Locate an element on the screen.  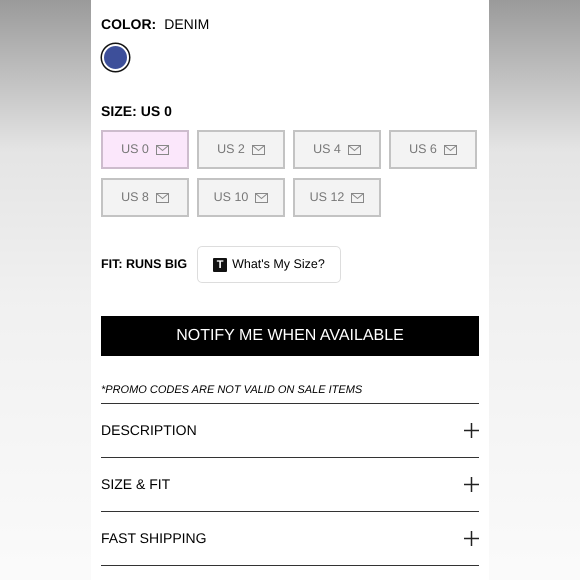
notify-button: NOTIFY ME WHEN AVAILABLE is located at coordinates (290, 336).